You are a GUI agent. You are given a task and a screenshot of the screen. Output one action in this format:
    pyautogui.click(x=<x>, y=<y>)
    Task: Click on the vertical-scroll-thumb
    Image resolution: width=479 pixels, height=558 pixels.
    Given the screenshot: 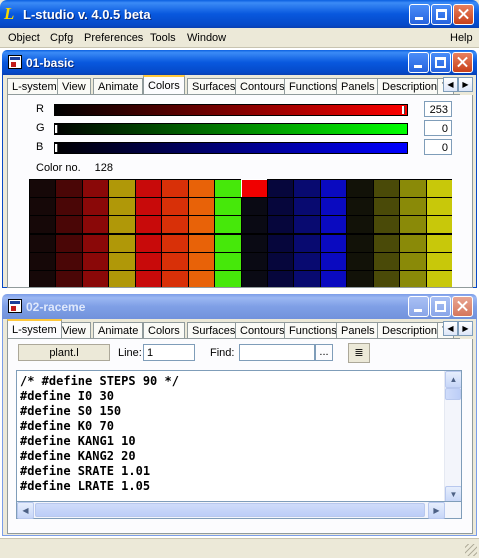 What is the action you would take?
    pyautogui.click(x=453, y=394)
    